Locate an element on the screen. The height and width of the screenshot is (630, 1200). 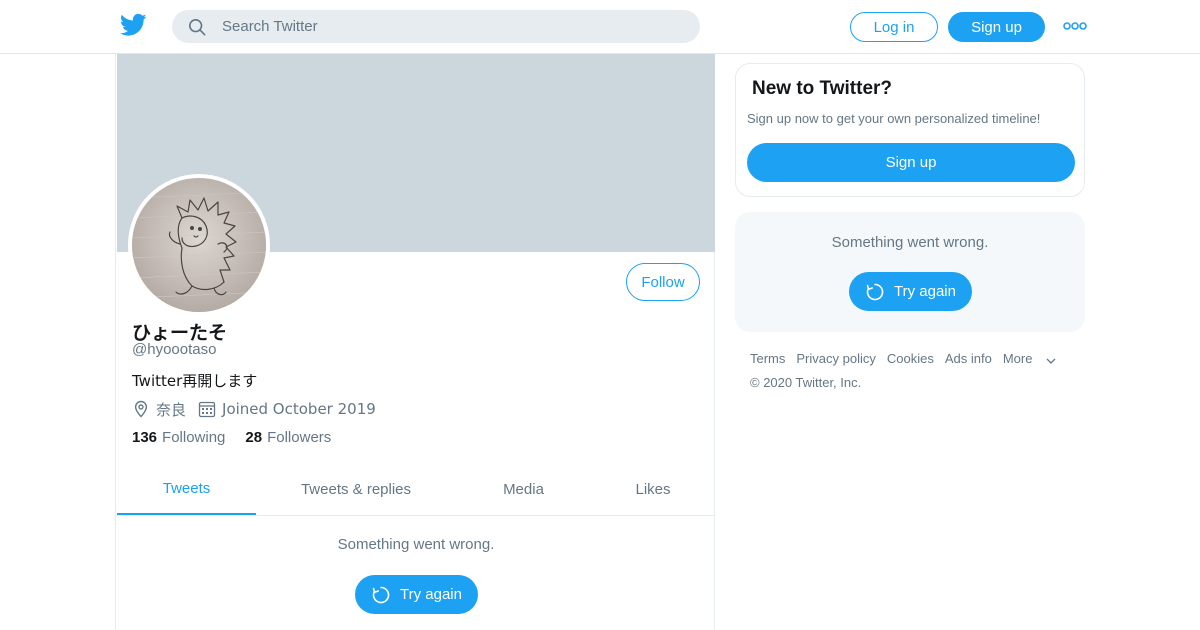
timeline-retry-button: Try again is located at coordinates (416, 594).